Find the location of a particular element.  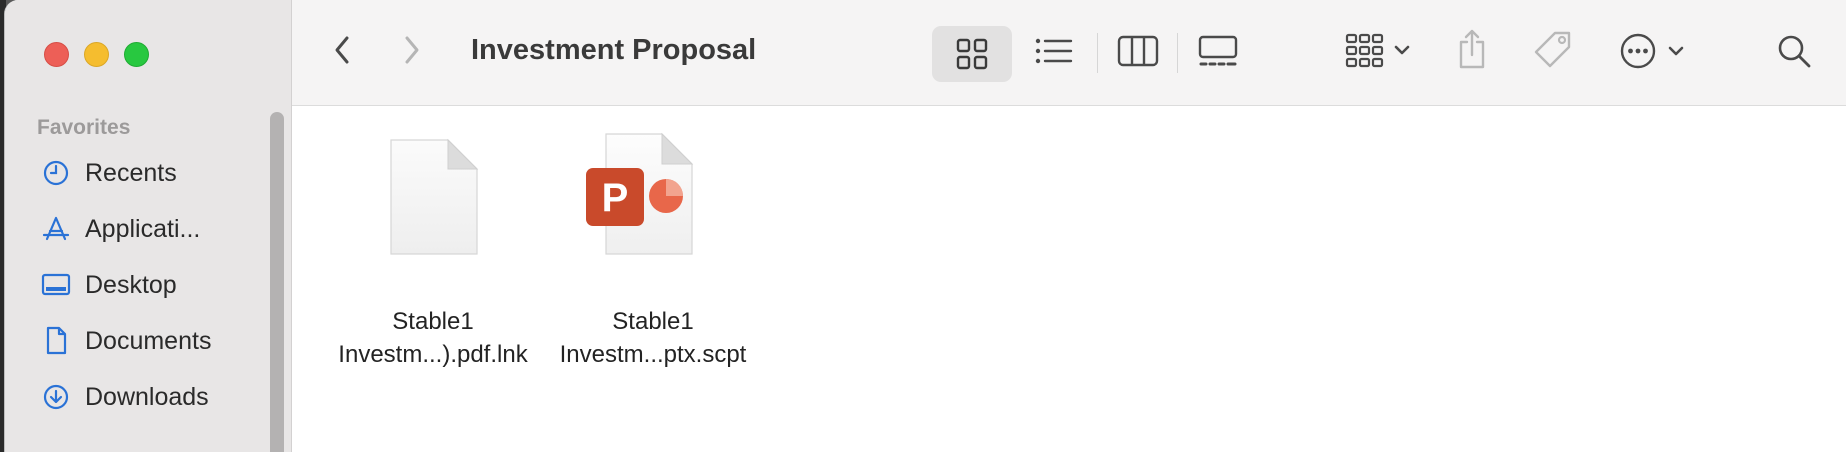

clock-icon is located at coordinates (56, 173).